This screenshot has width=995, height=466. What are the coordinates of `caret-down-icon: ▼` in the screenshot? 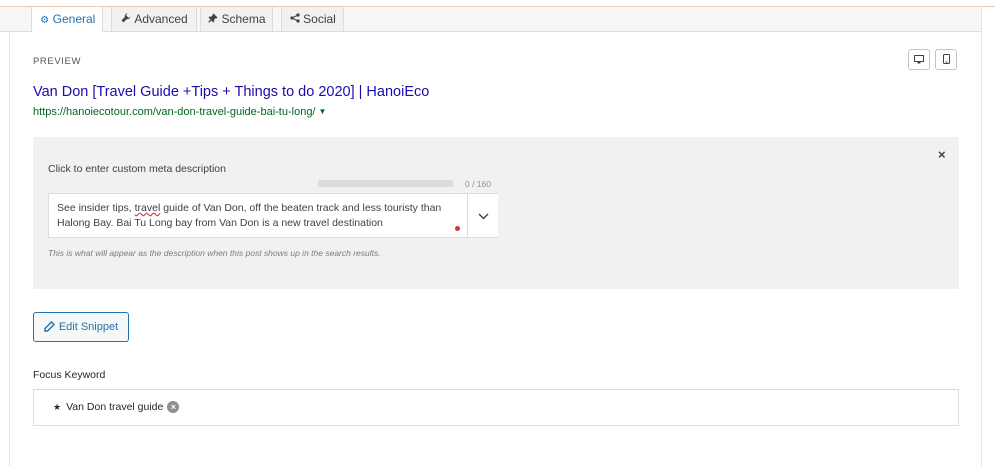 It's located at (322, 111).